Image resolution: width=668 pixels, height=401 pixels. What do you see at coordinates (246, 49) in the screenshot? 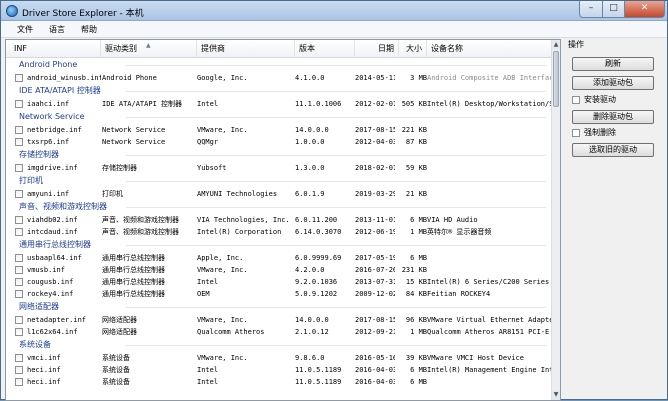
I see `col-provider: 提供商` at bounding box center [246, 49].